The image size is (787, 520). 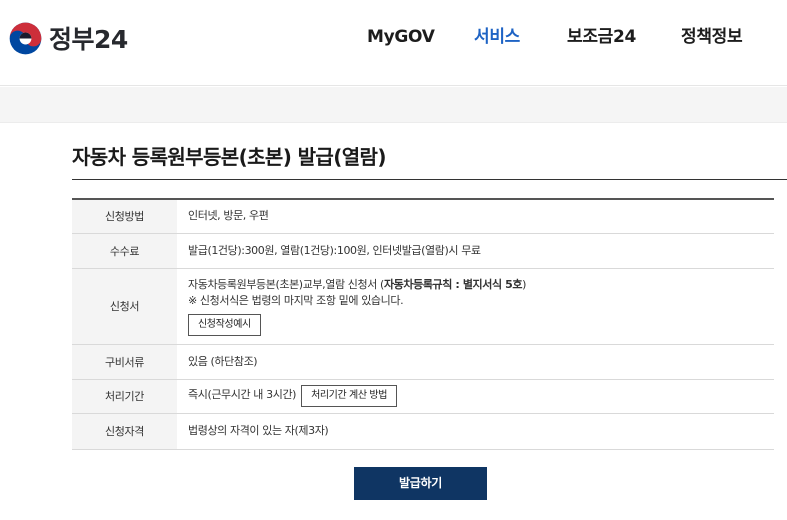 I want to click on period-value: 즉시(근무시간 내 3시간), so click(x=242, y=394).